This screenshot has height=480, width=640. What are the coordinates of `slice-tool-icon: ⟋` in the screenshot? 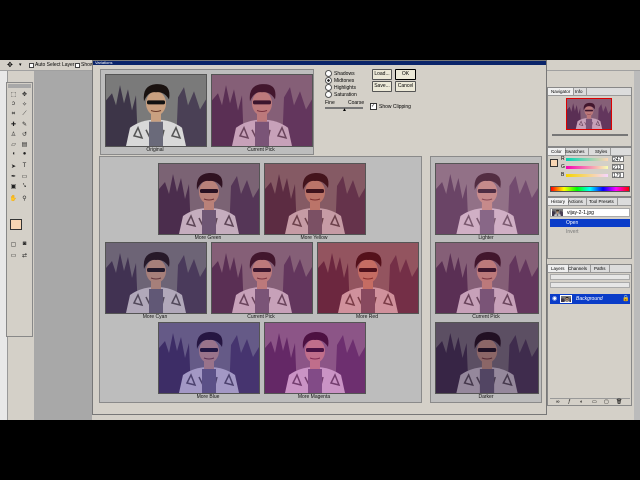 It's located at (24, 114).